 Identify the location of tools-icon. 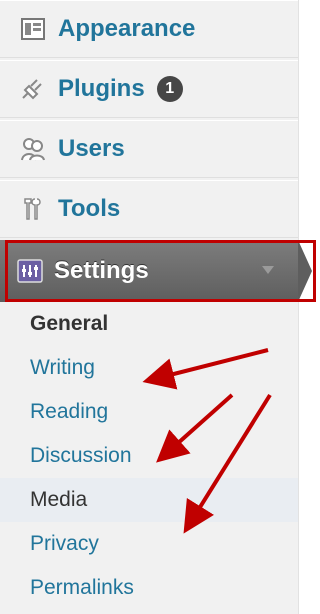
(33, 209).